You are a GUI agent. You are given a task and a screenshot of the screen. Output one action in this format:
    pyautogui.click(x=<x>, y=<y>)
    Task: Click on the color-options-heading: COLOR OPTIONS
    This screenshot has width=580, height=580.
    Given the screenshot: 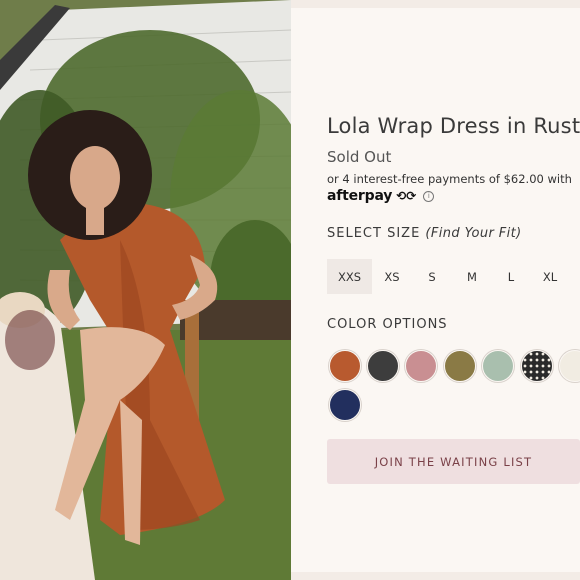 What is the action you would take?
    pyautogui.click(x=387, y=324)
    